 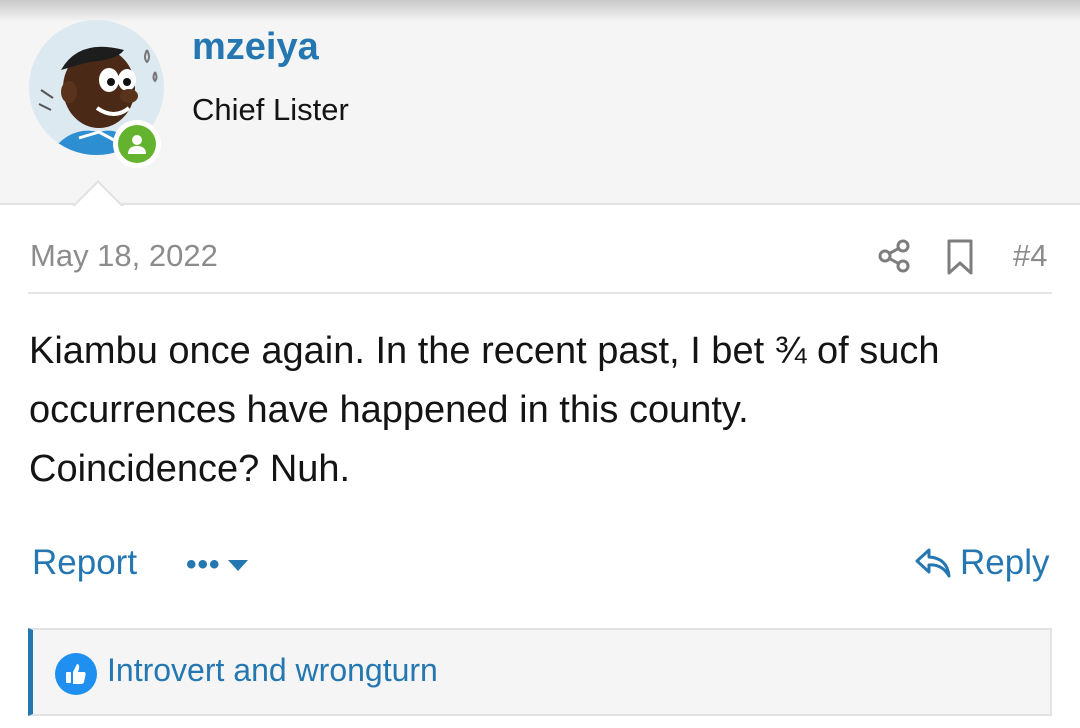 What do you see at coordinates (203, 564) in the screenshot?
I see `more-dots: •••` at bounding box center [203, 564].